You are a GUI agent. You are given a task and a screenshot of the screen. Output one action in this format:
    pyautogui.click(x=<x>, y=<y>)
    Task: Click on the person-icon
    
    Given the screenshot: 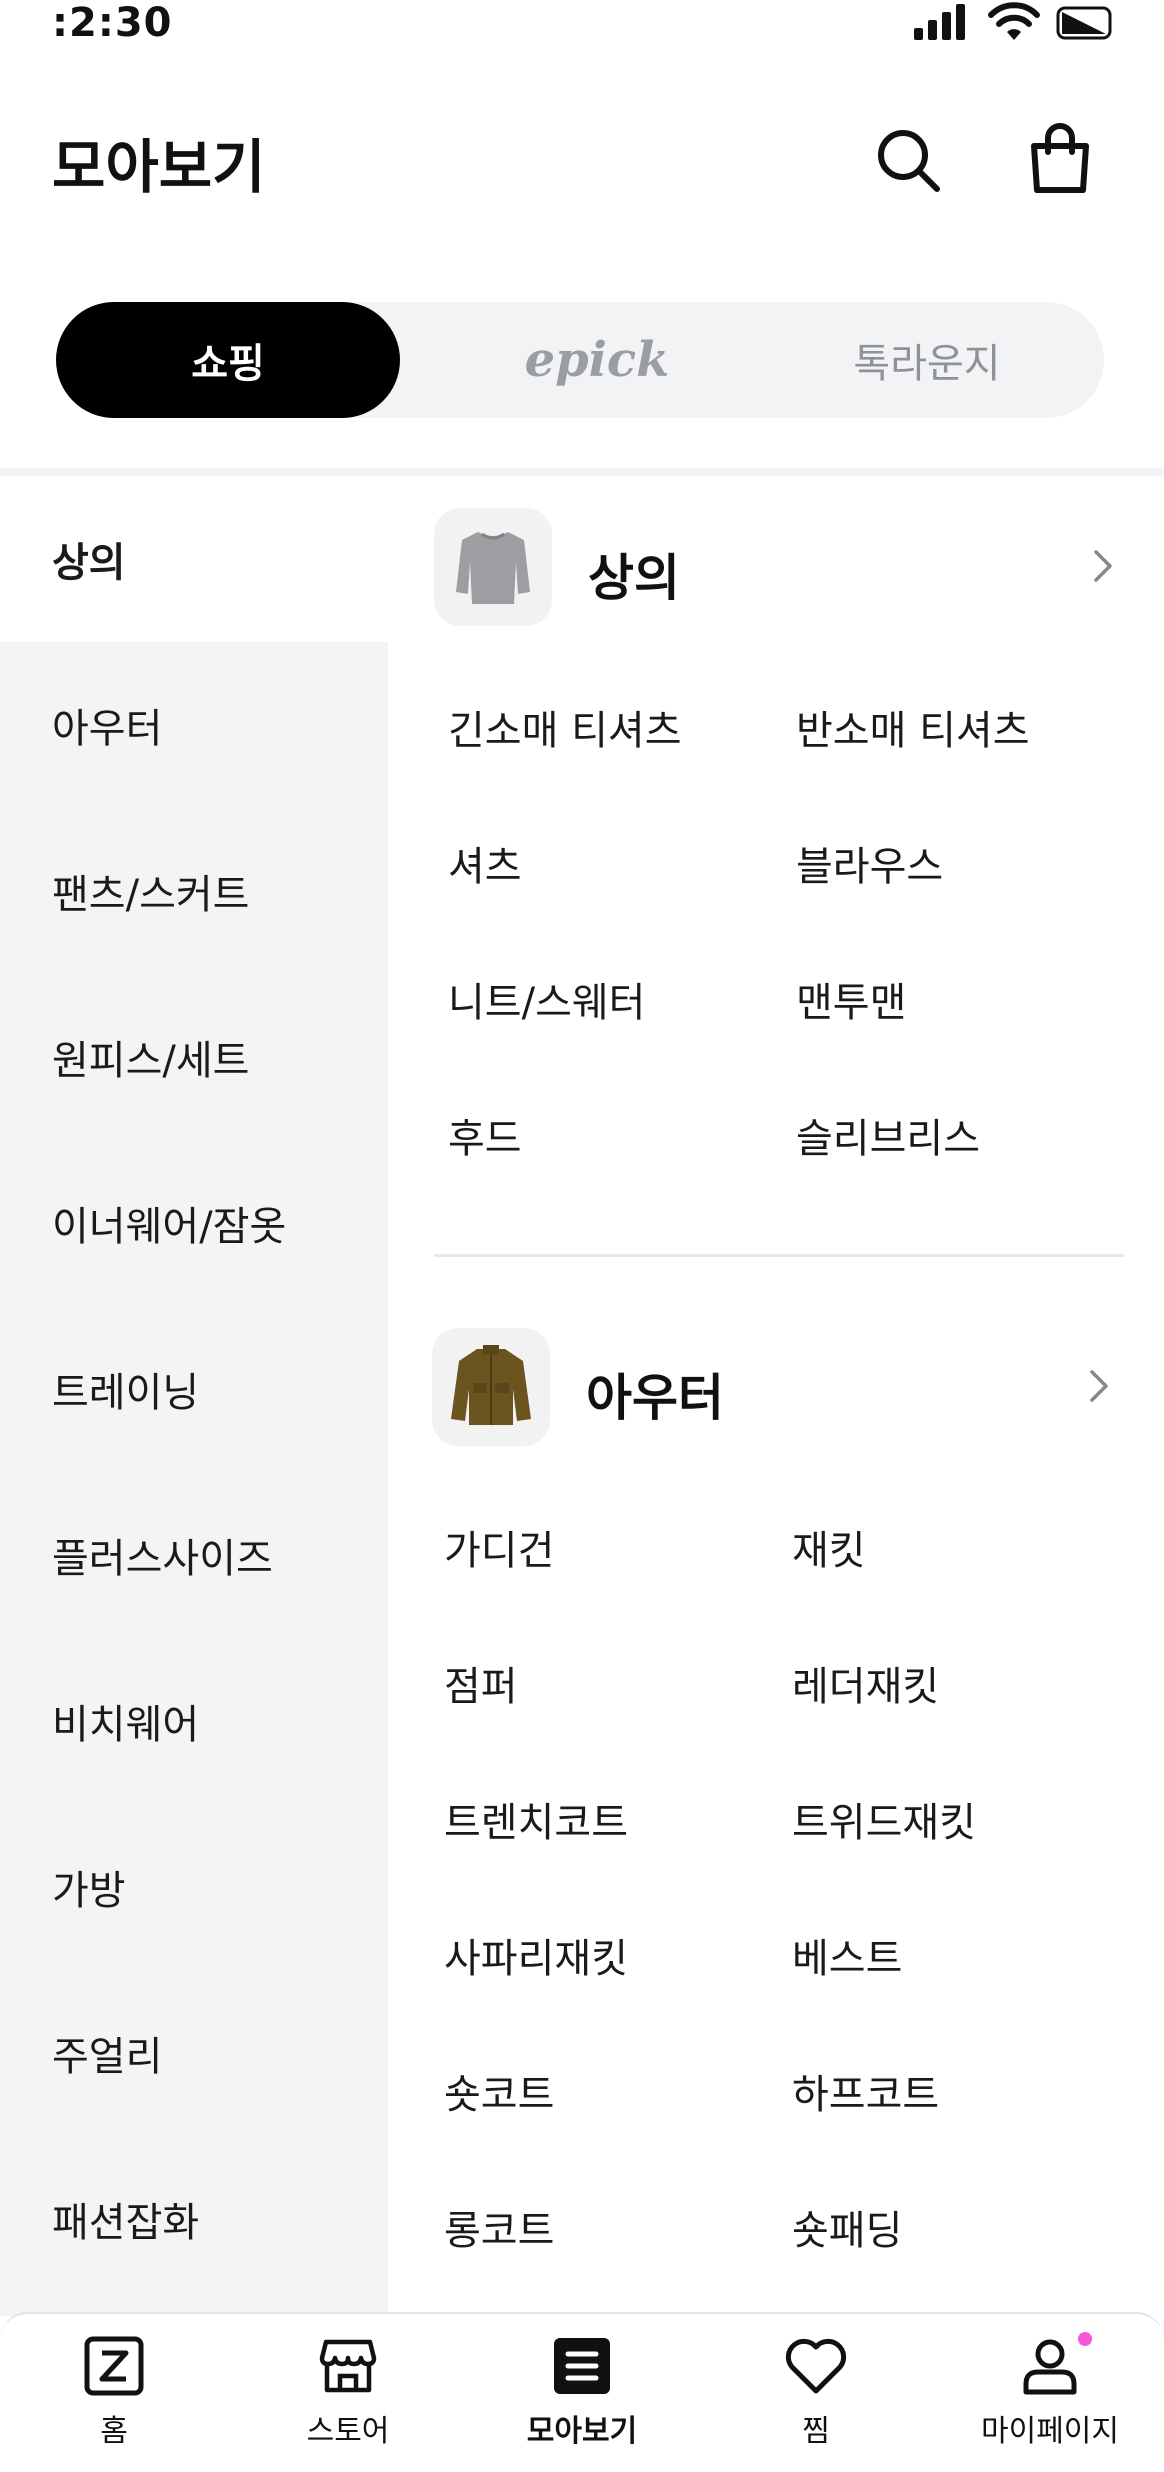 What is the action you would take?
    pyautogui.click(x=1055, y=2366)
    